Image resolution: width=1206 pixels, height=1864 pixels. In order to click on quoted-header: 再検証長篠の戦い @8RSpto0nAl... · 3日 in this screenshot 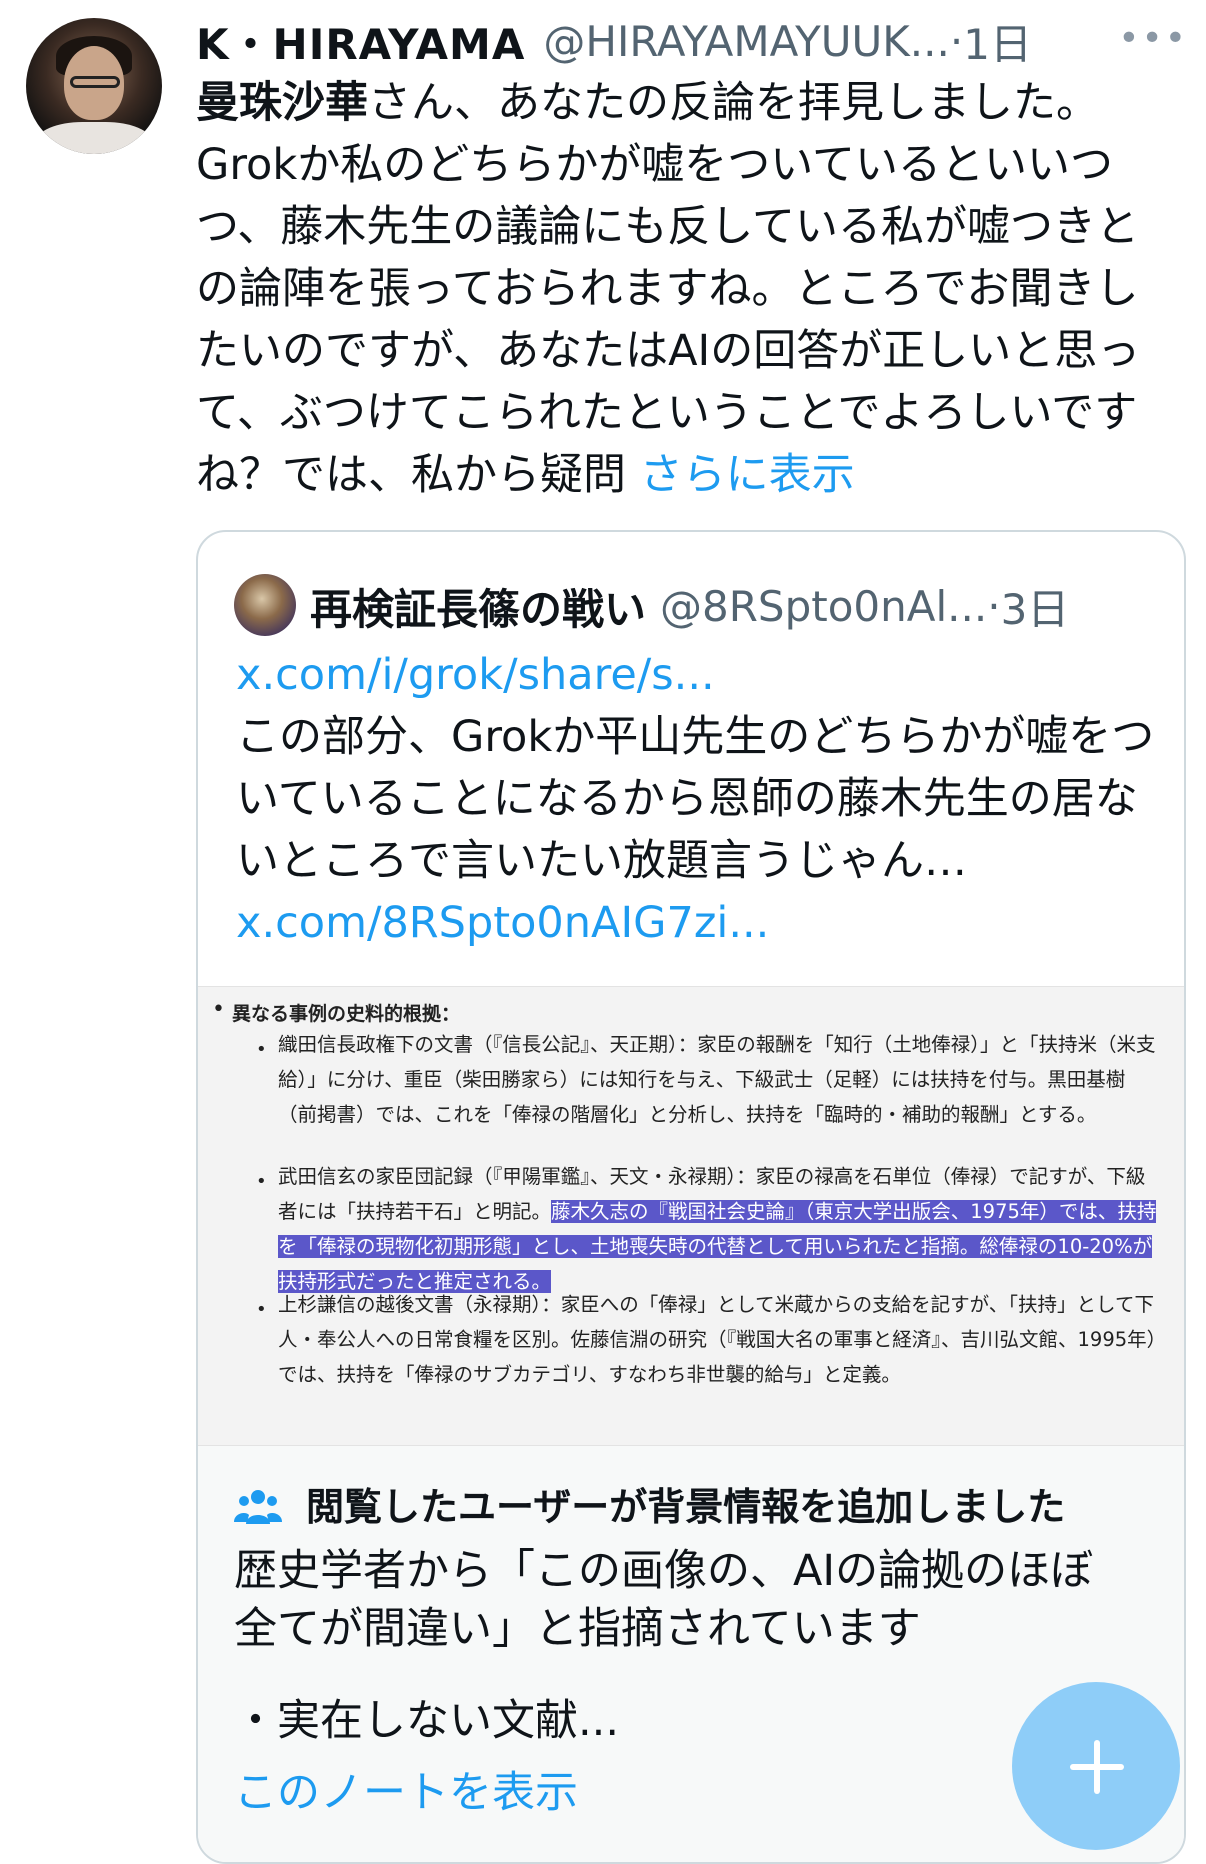, I will do `click(737, 606)`.